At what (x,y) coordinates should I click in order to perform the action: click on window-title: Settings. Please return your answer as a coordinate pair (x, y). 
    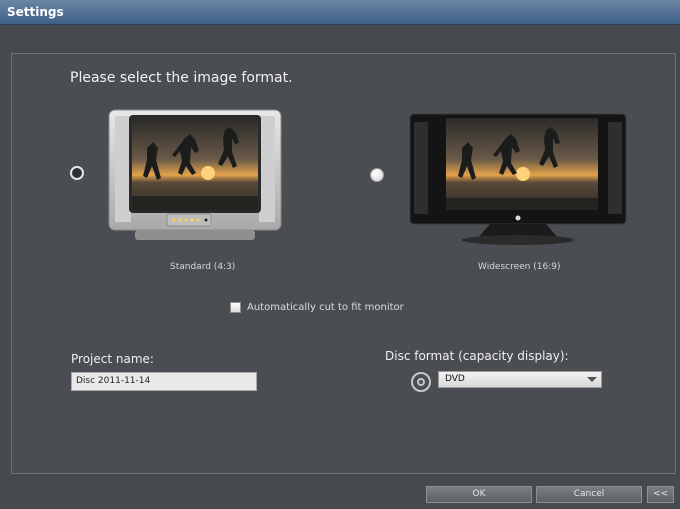
    Looking at the image, I should click on (35, 12).